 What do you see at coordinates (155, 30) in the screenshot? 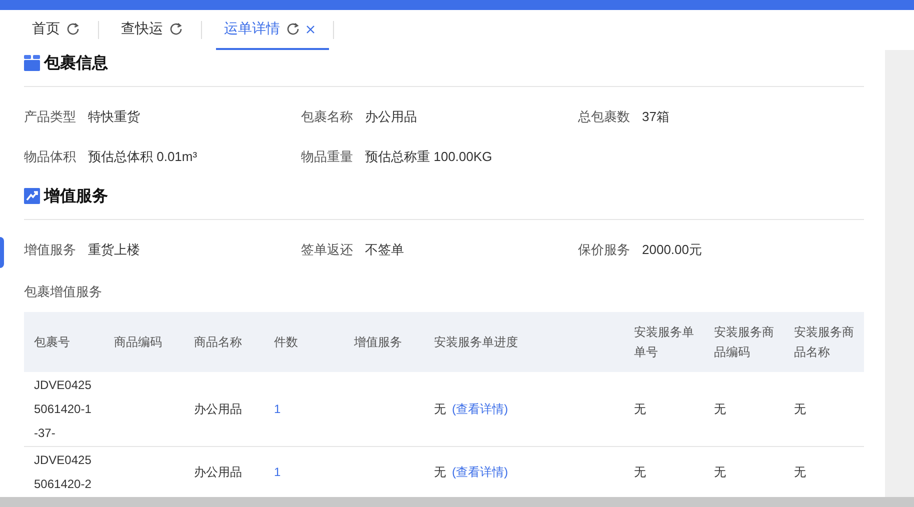
I see `tab: 查快运` at bounding box center [155, 30].